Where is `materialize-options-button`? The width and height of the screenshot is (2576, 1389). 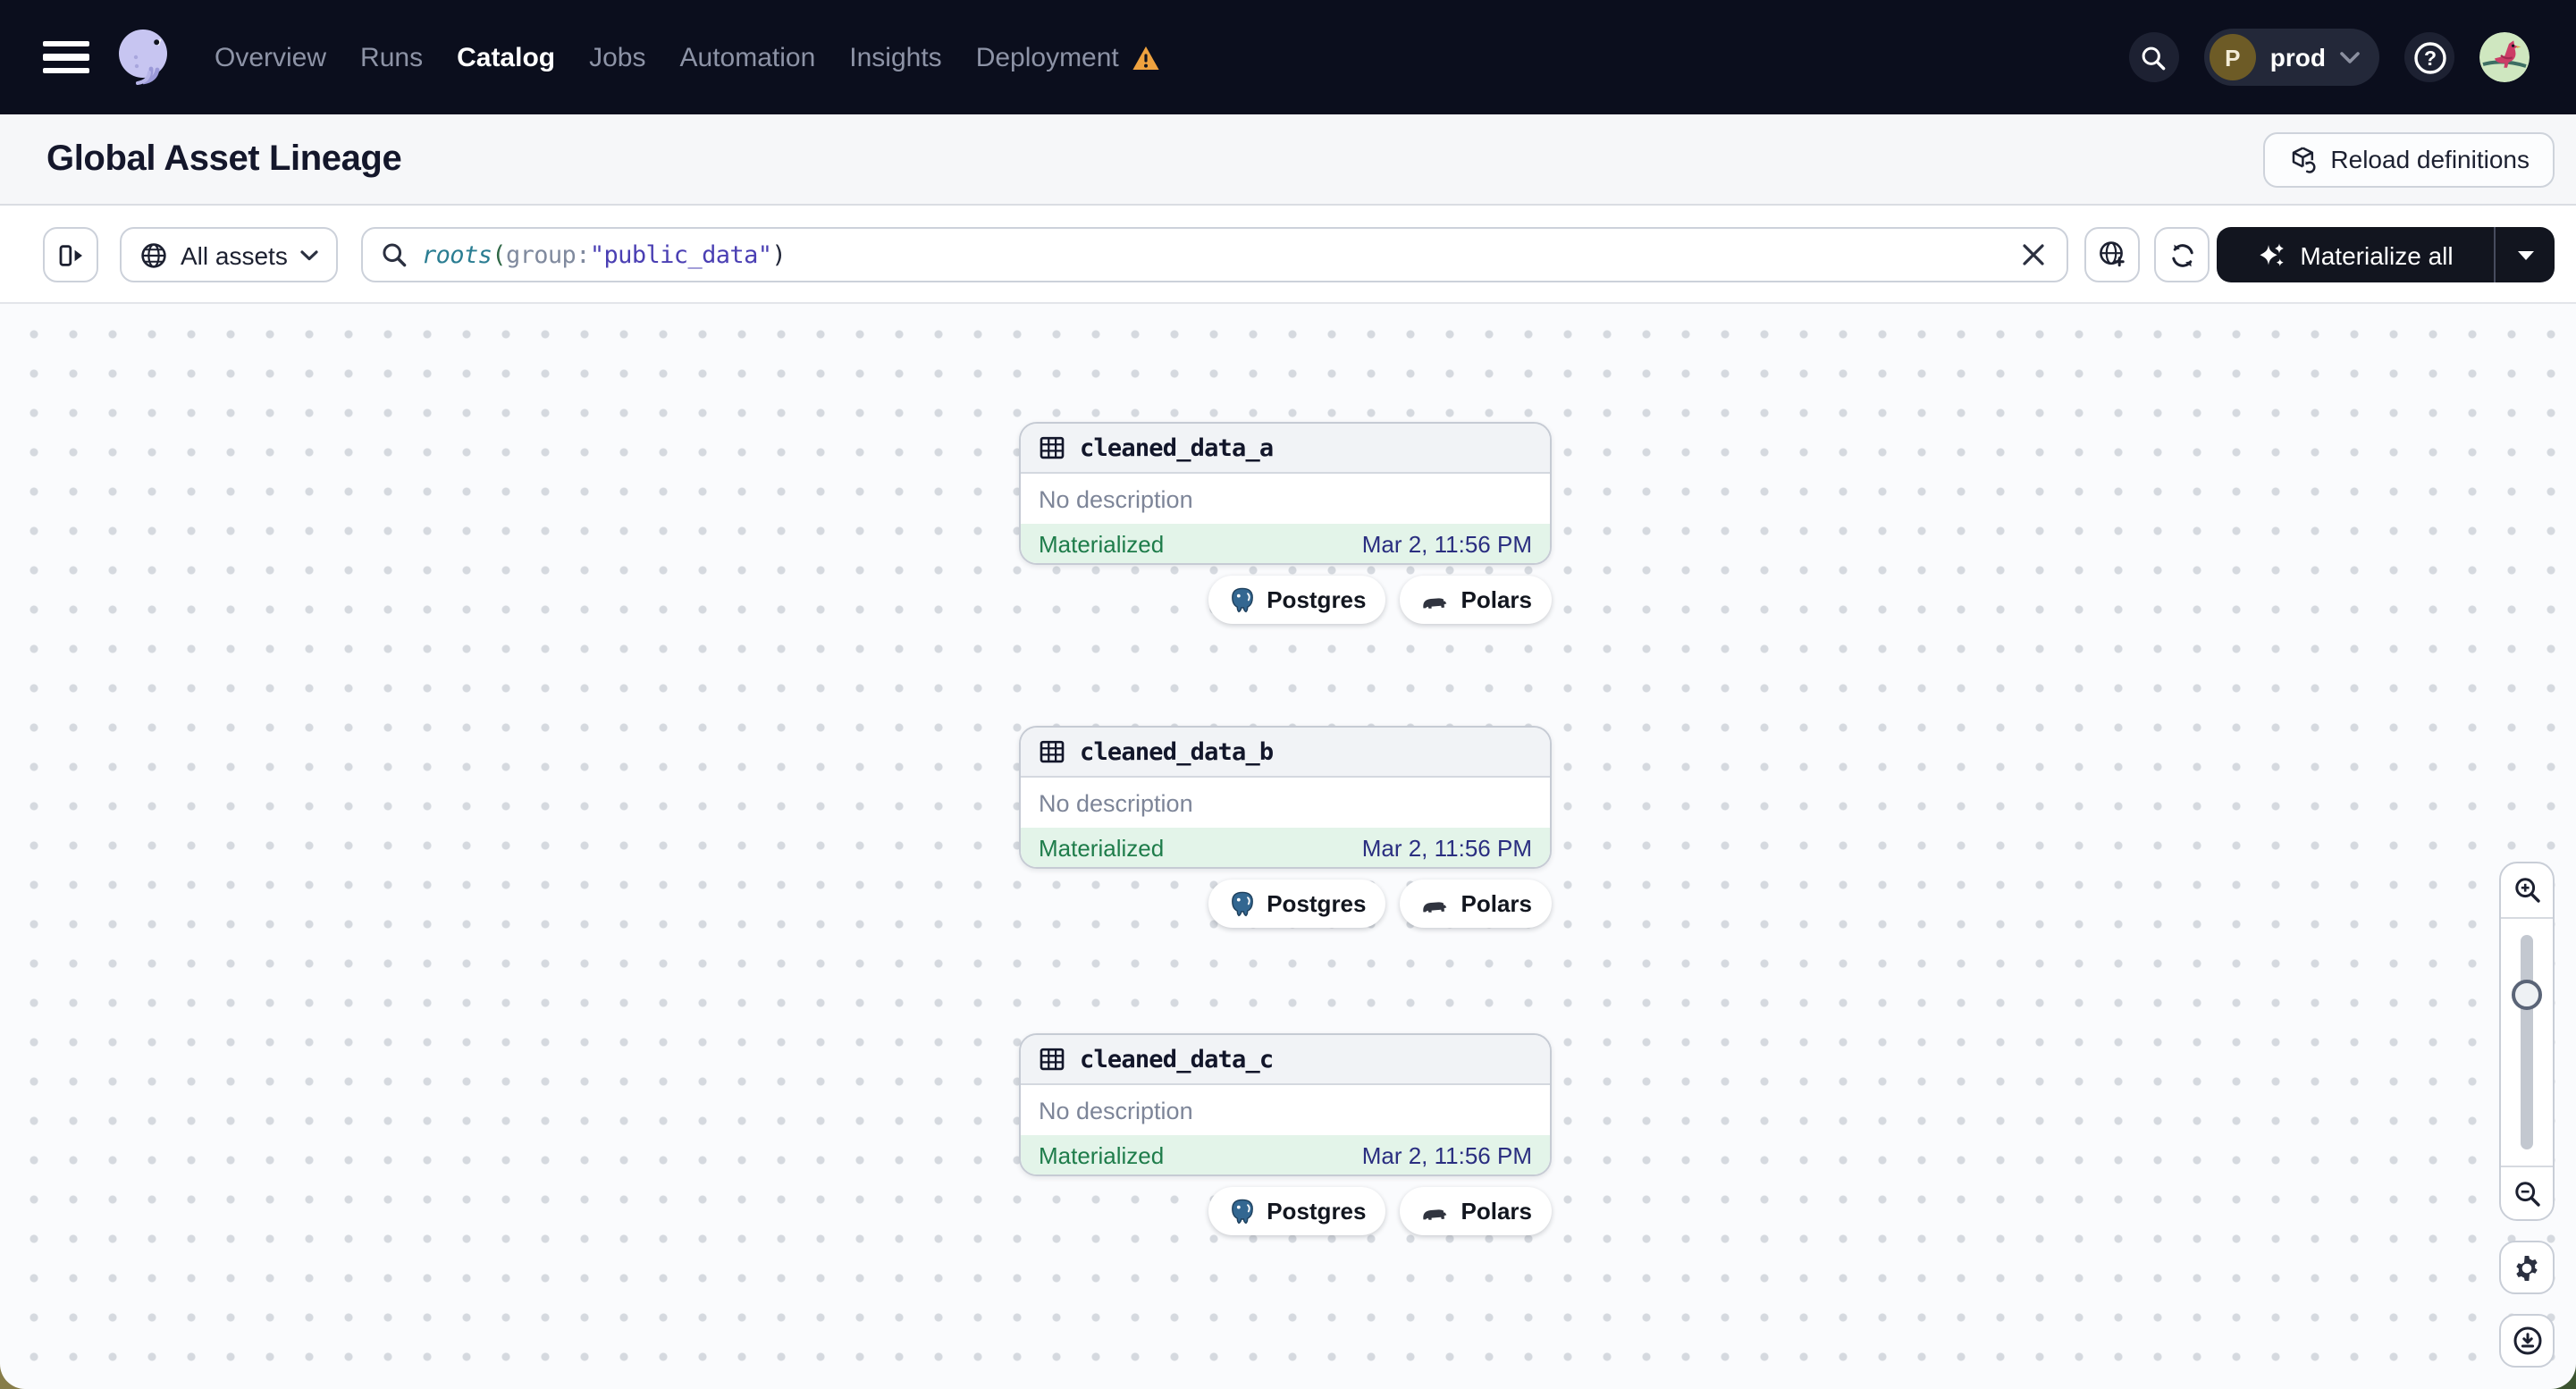
materialize-options-button is located at coordinates (2526, 254).